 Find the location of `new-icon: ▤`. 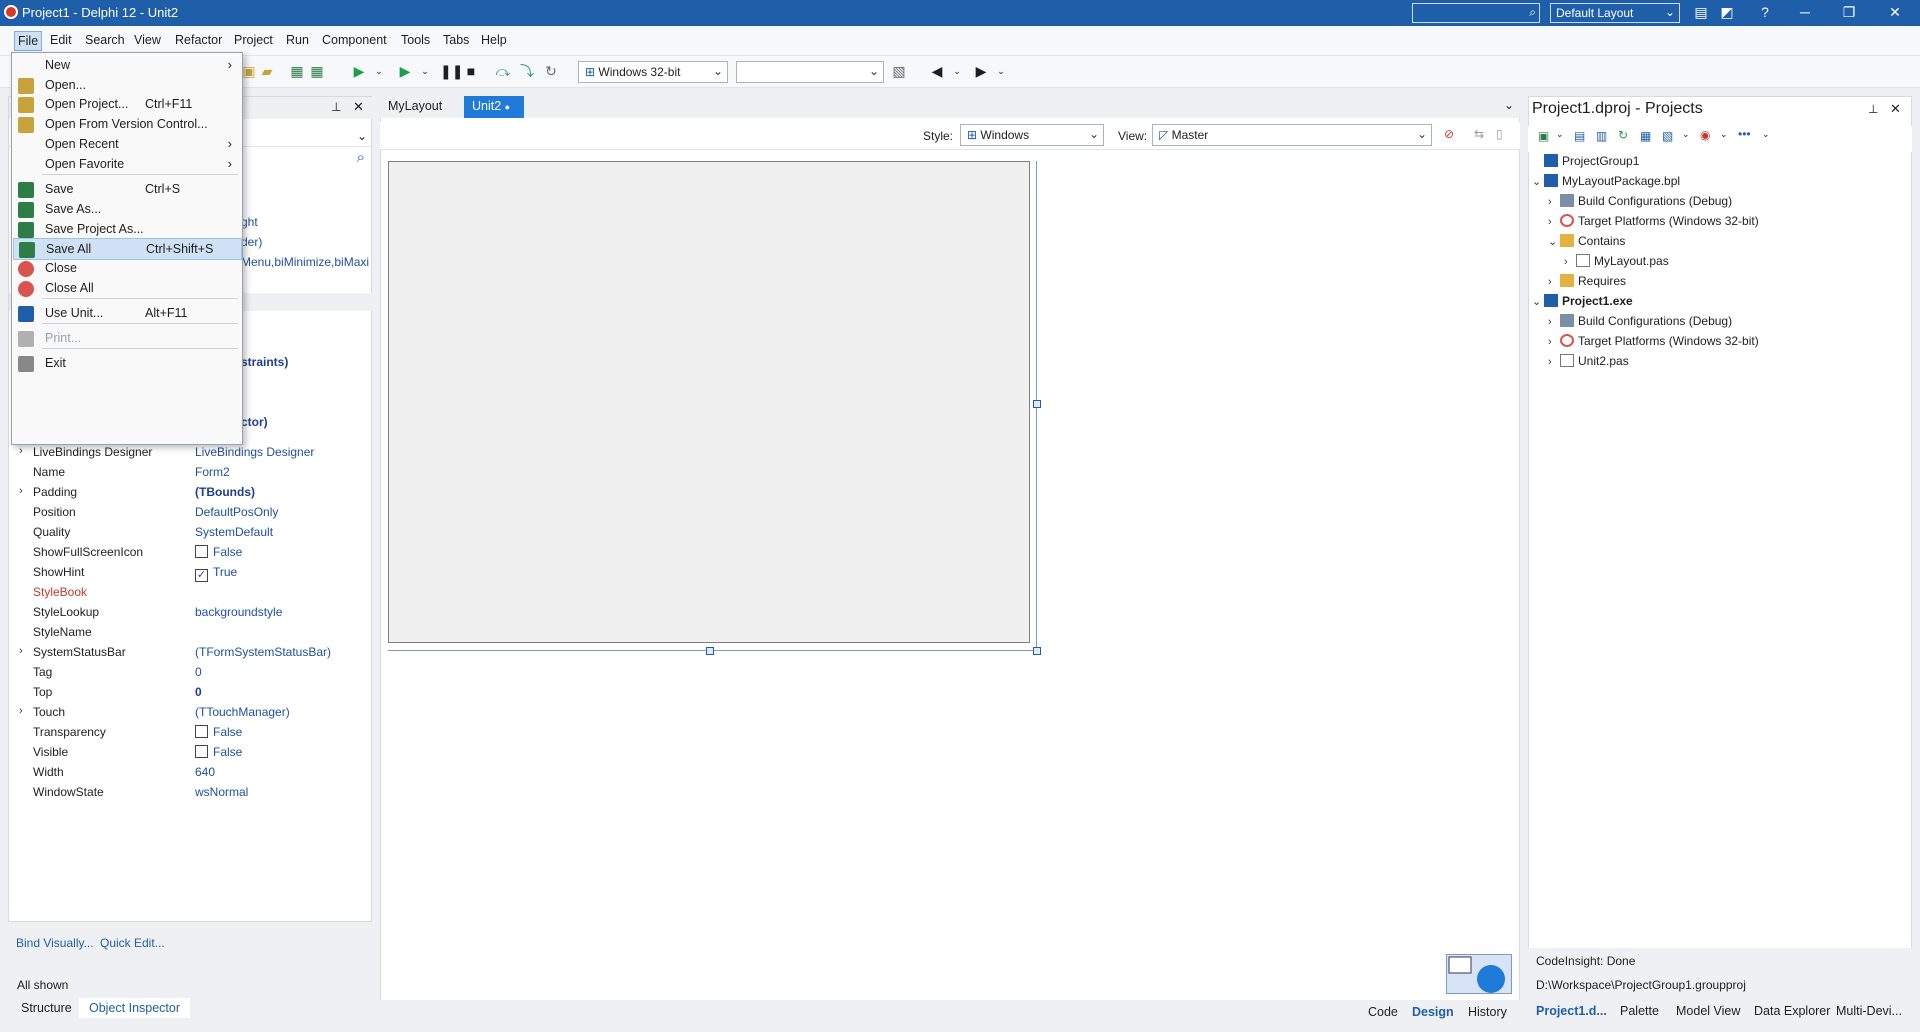

new-icon: ▤ is located at coordinates (1579, 136).